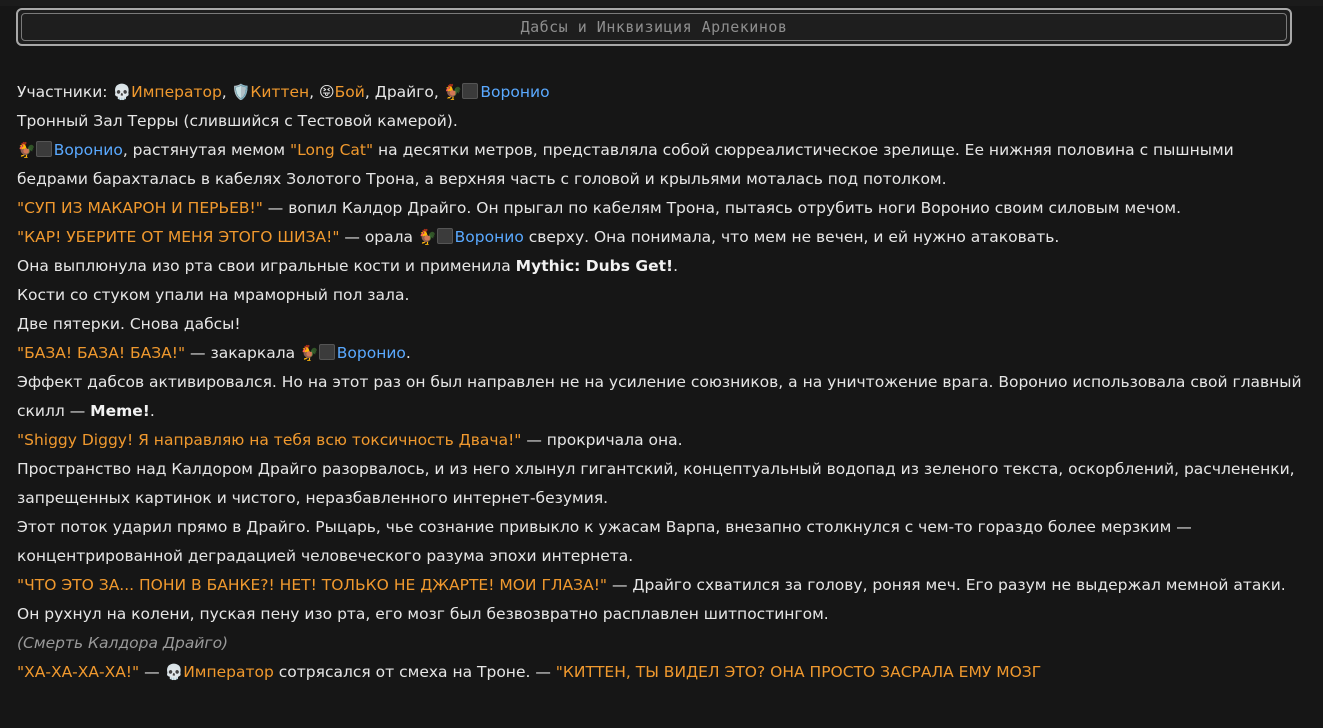 The height and width of the screenshot is (728, 1323). What do you see at coordinates (349, 92) in the screenshot?
I see `participant-boy: Бой` at bounding box center [349, 92].